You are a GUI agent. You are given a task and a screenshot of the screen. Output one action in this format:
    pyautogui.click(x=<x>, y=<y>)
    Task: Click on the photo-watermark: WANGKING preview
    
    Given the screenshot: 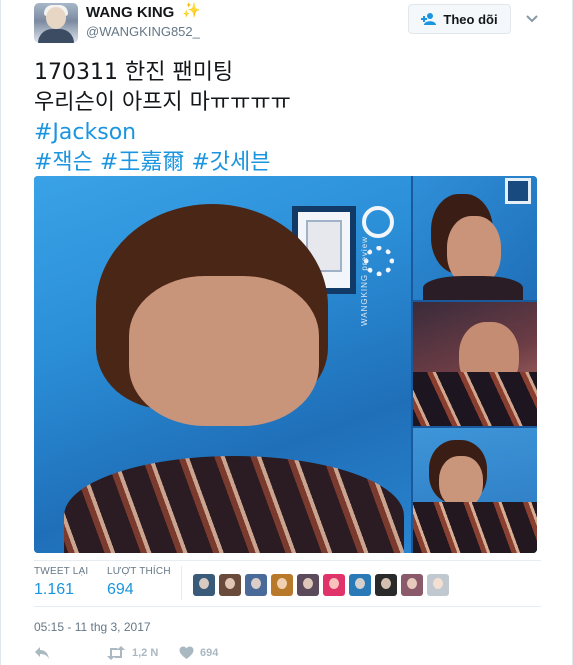 What is the action you would take?
    pyautogui.click(x=364, y=281)
    